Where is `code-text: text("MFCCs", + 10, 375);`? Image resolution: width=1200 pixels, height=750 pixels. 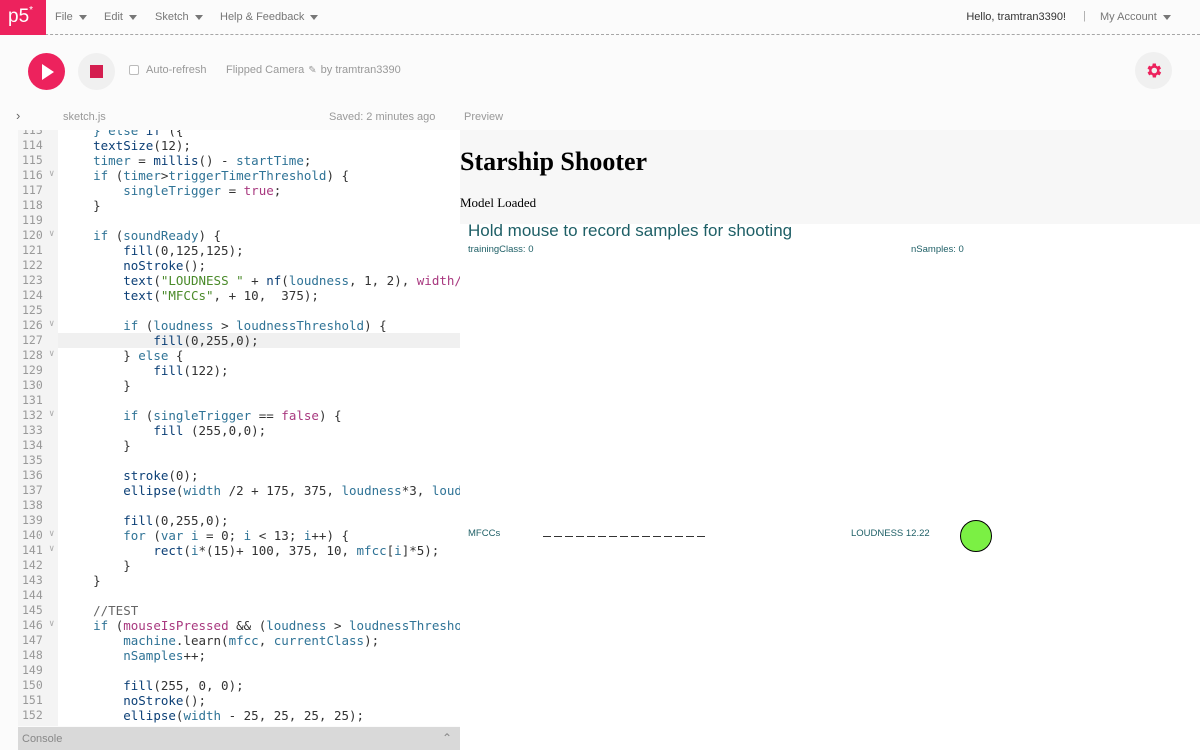 code-text: text("MFCCs", + 10, 375); is located at coordinates (221, 295).